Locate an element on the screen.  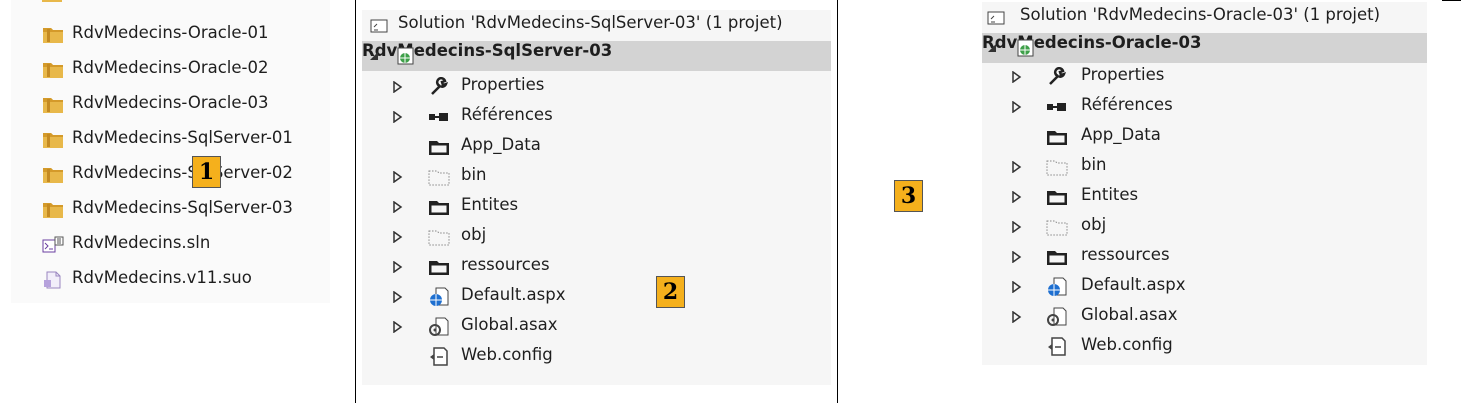
tree-node-label: Global.asax is located at coordinates (509, 324).